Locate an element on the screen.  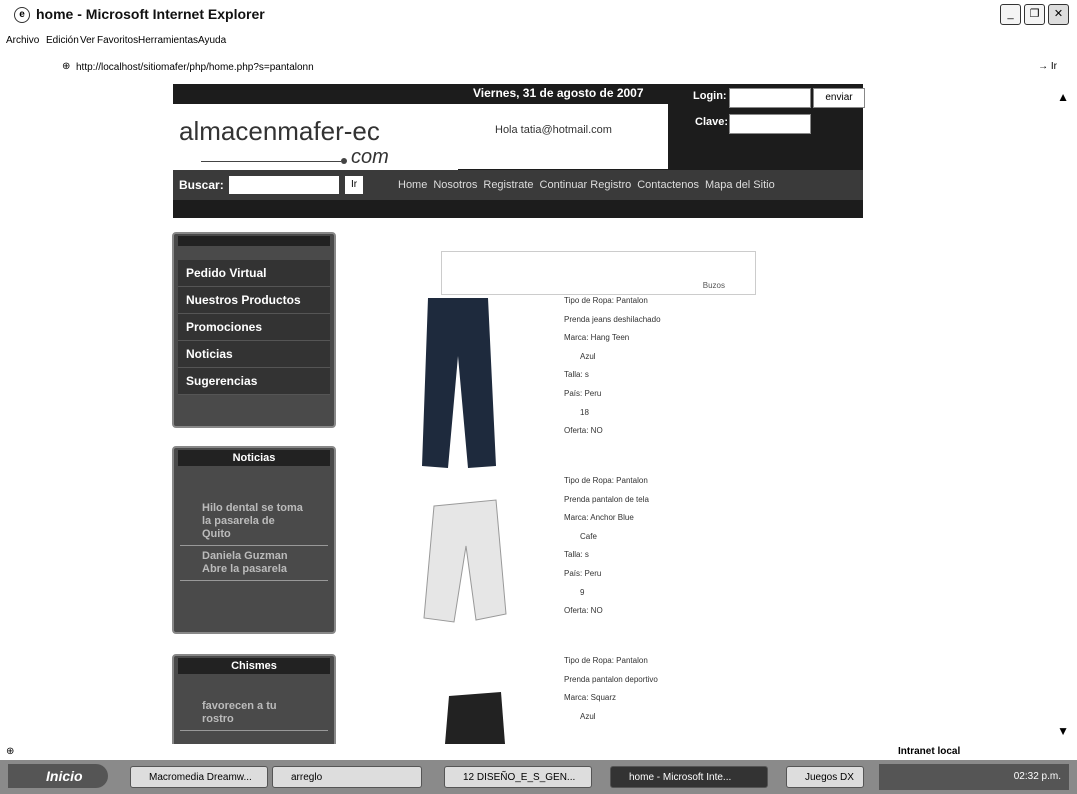
product-prenda: Prenda jeans deshilachado is located at coordinates (612, 319).